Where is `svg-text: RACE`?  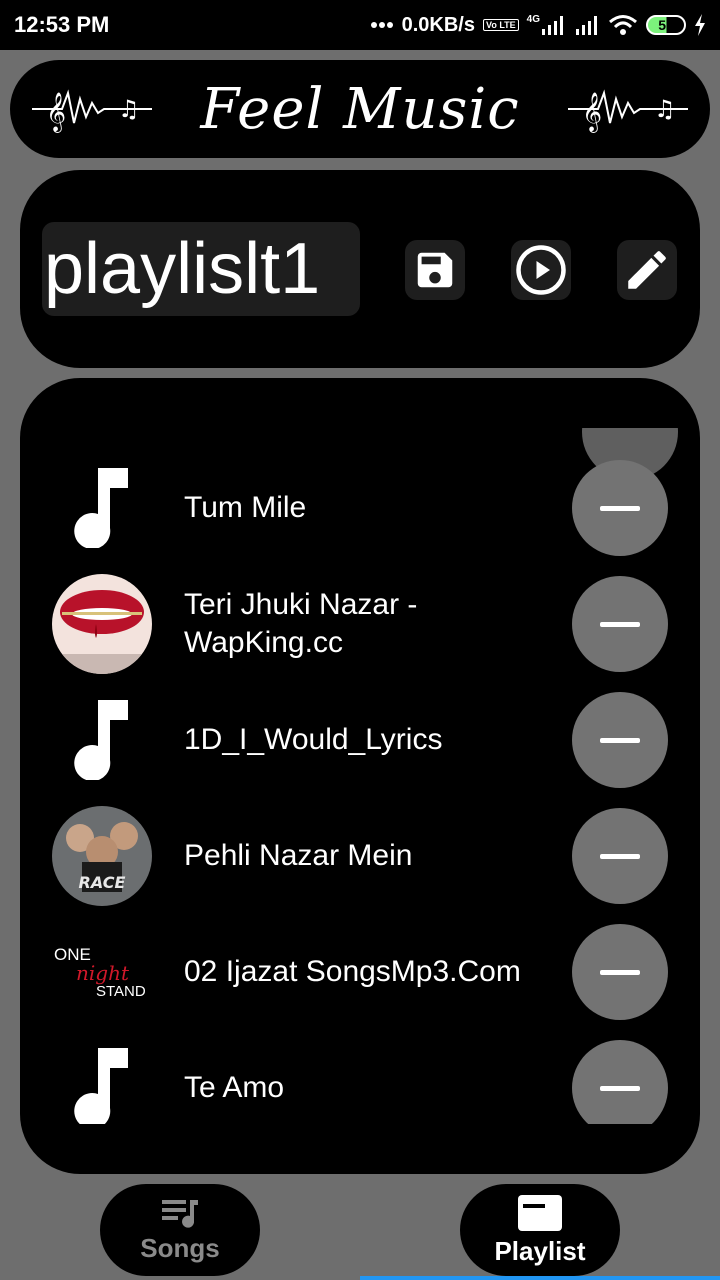
svg-text: RACE is located at coordinates (102, 882).